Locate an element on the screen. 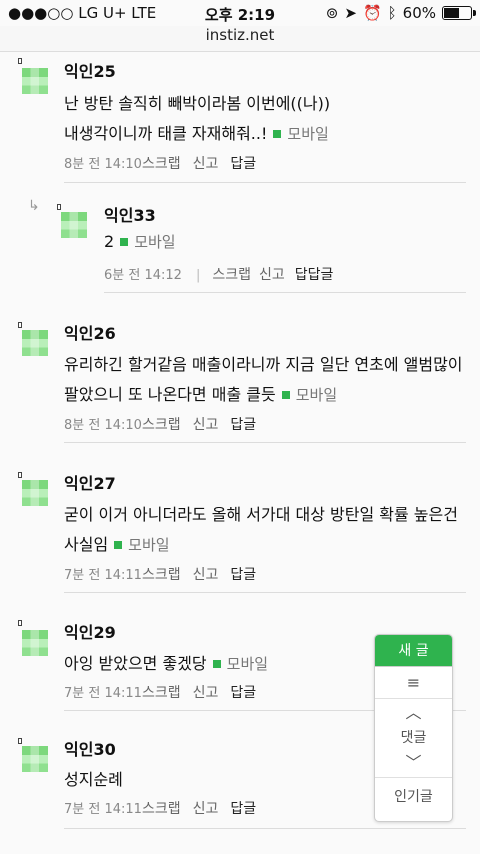 This screenshot has height=854, width=480. comment-author: 익인25 is located at coordinates (90, 71).